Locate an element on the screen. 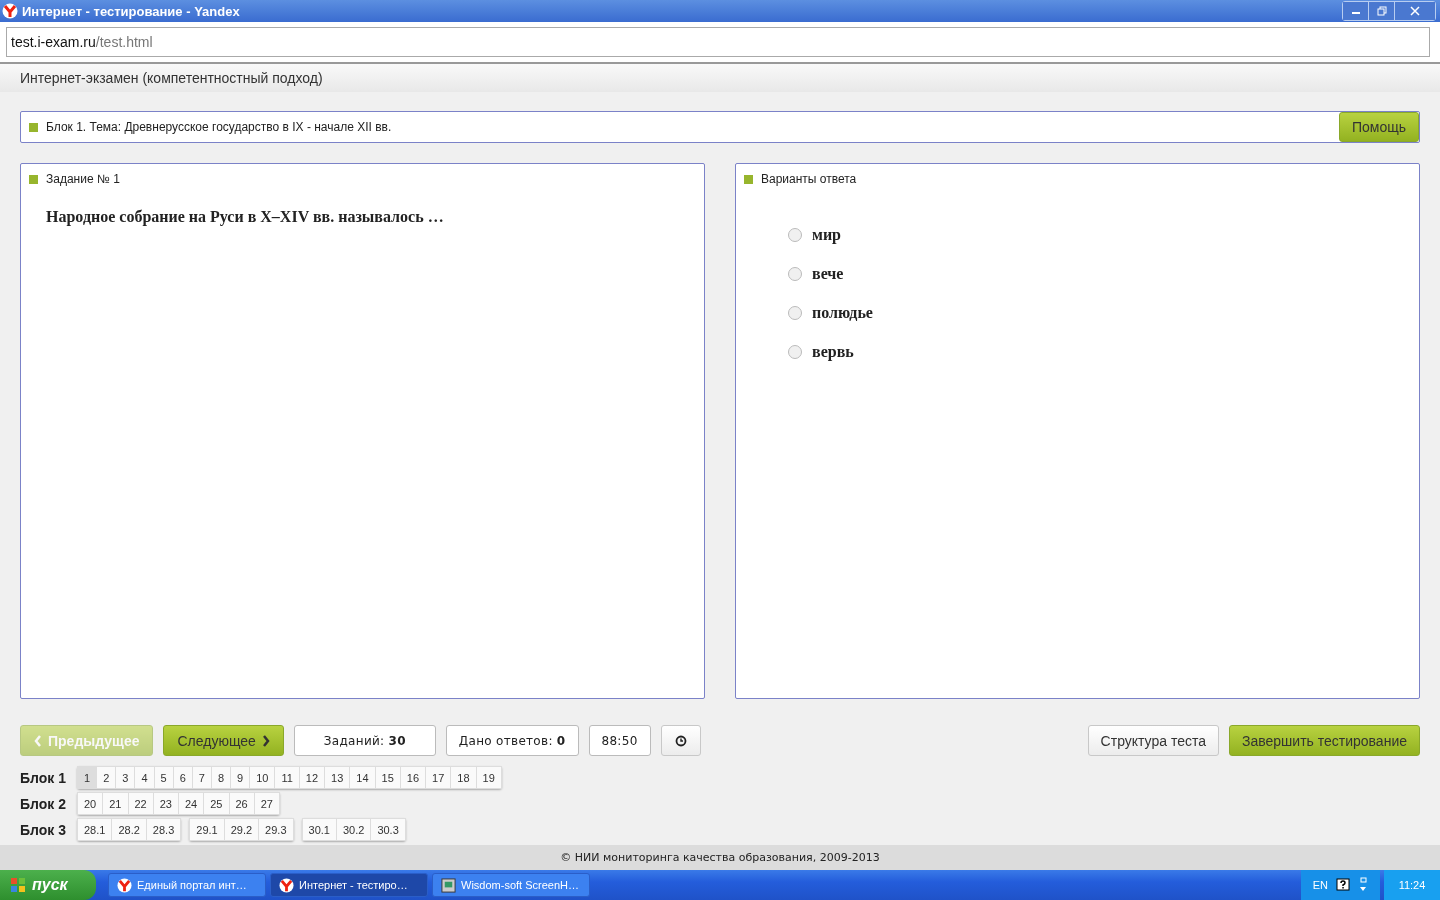  close-button is located at coordinates (1415, 11).